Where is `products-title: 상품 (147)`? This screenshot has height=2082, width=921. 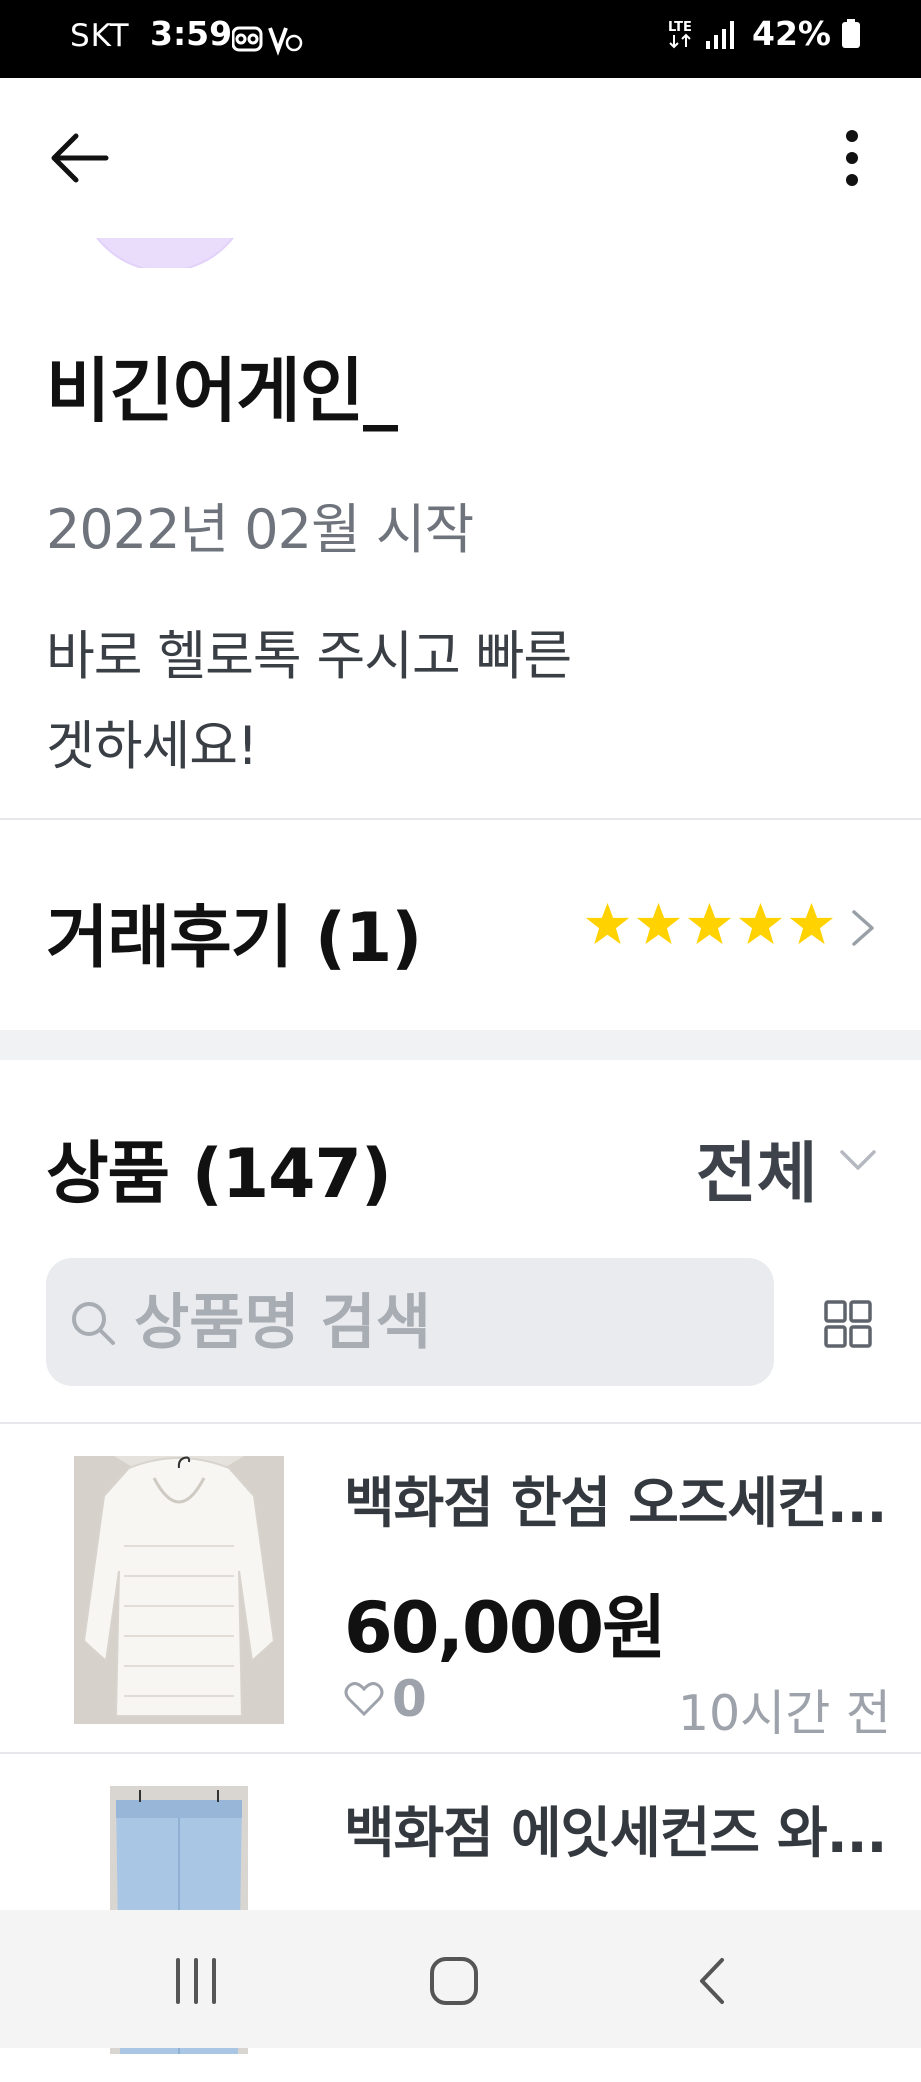 products-title: 상품 (147) is located at coordinates (219, 1174).